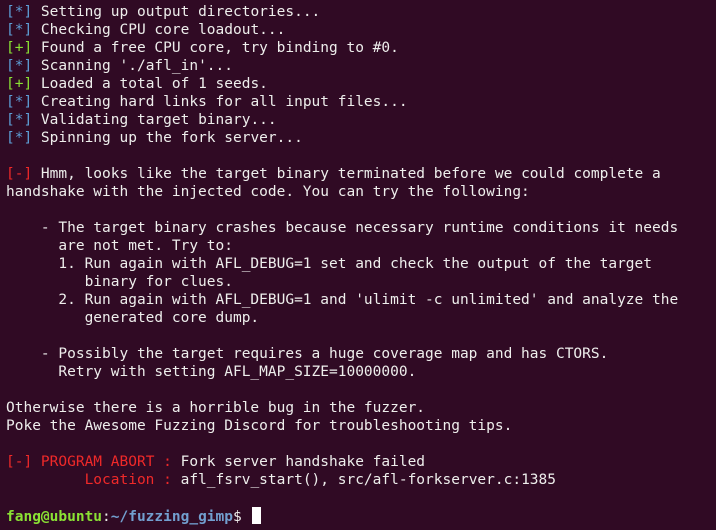  Describe the element at coordinates (19, 174) in the screenshot. I see `error-tag: [-]` at that location.